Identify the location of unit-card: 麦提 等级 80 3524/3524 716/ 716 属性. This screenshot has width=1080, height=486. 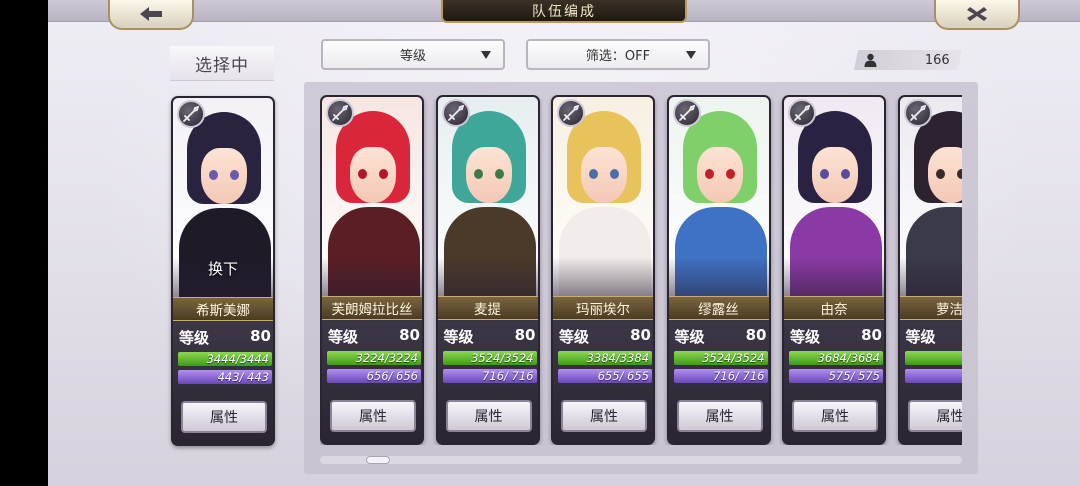
(487, 270).